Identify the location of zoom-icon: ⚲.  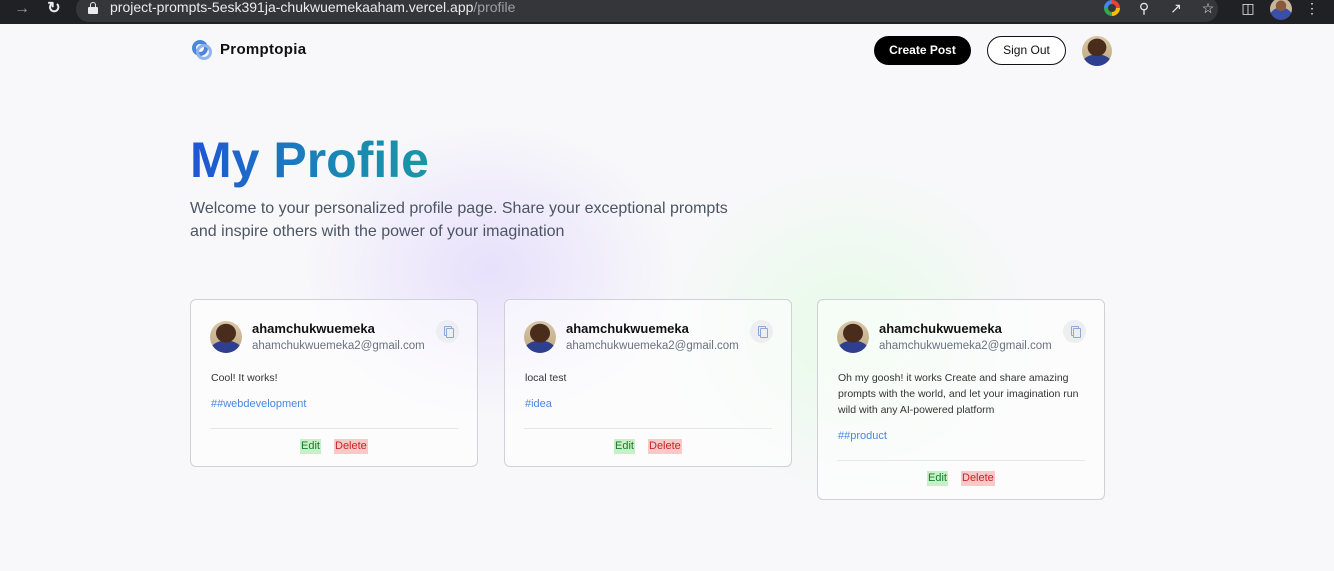
(1144, 10).